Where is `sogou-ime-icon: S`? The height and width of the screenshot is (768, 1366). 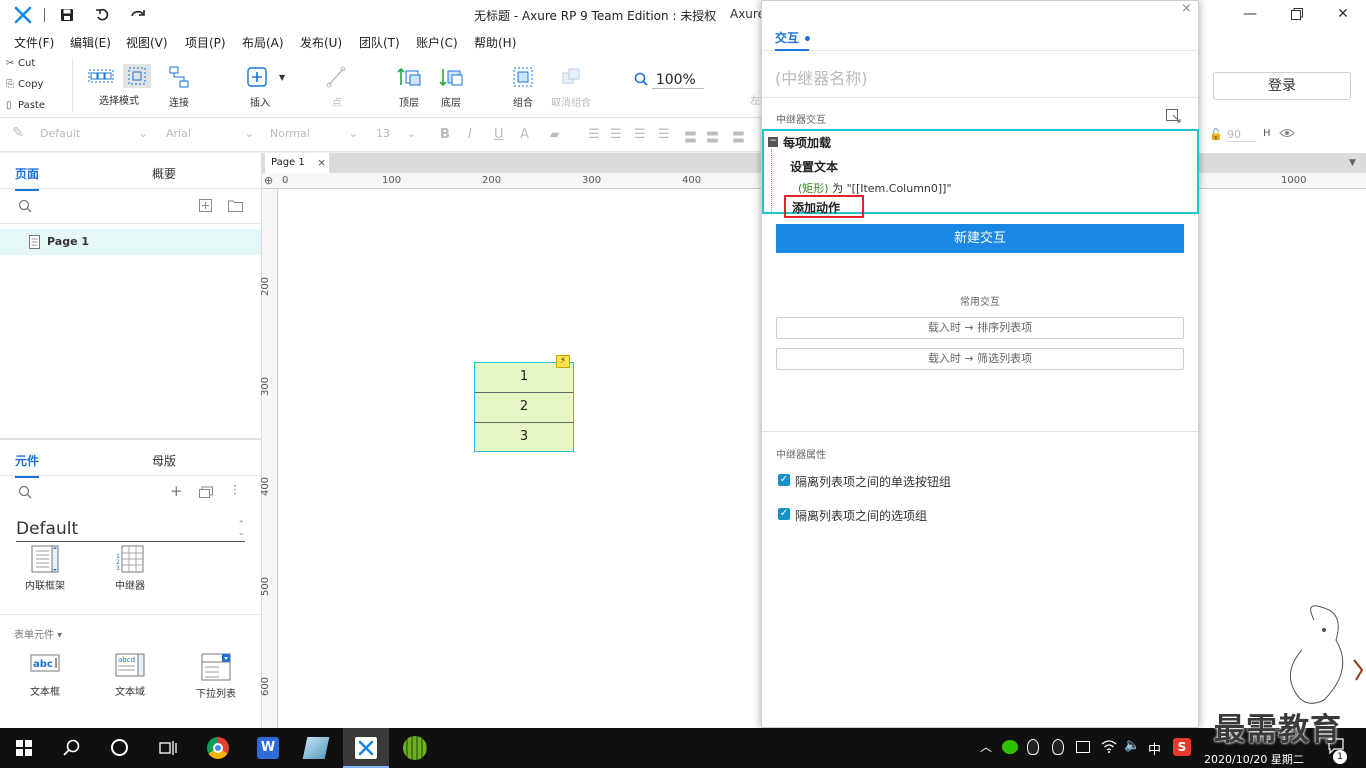 sogou-ime-icon: S is located at coordinates (1182, 747).